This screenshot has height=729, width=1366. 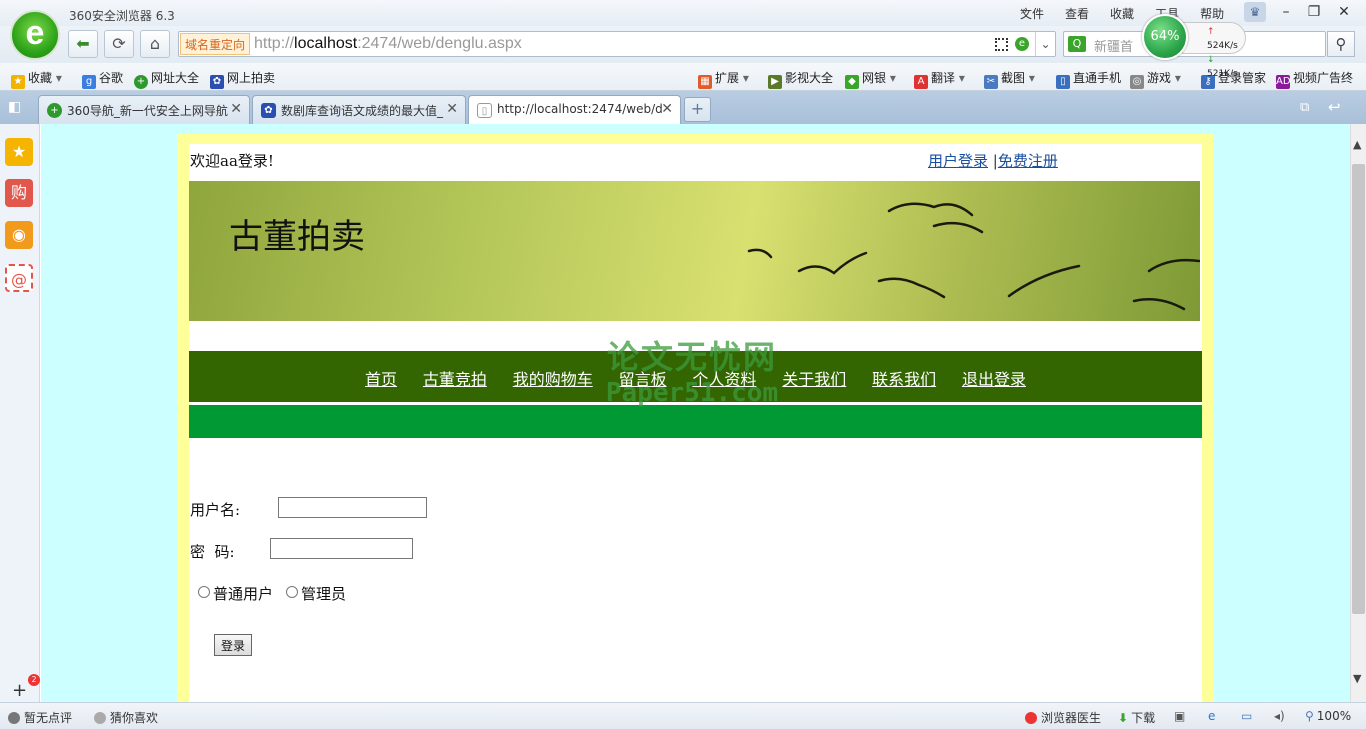 What do you see at coordinates (1063, 717) in the screenshot?
I see `status-doctor: 浏览器医生` at bounding box center [1063, 717].